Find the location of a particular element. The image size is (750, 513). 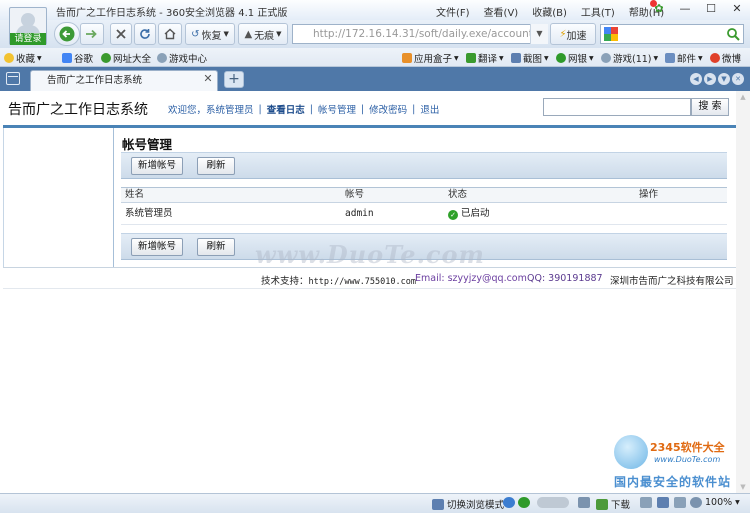

fav-game-center: 游戏中心 is located at coordinates (182, 58).